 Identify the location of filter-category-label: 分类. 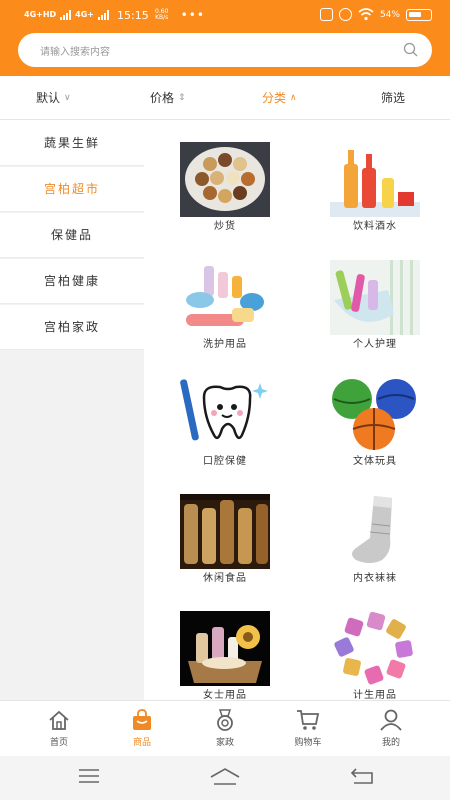
(274, 98).